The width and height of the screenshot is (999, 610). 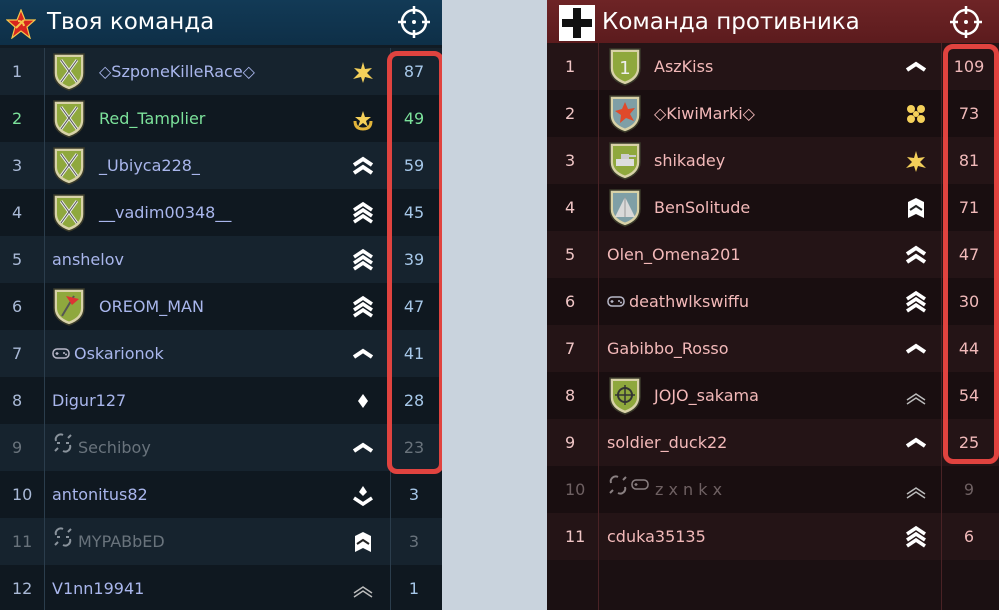 I want to click on player-name-text: Sechiboy, so click(x=114, y=447).